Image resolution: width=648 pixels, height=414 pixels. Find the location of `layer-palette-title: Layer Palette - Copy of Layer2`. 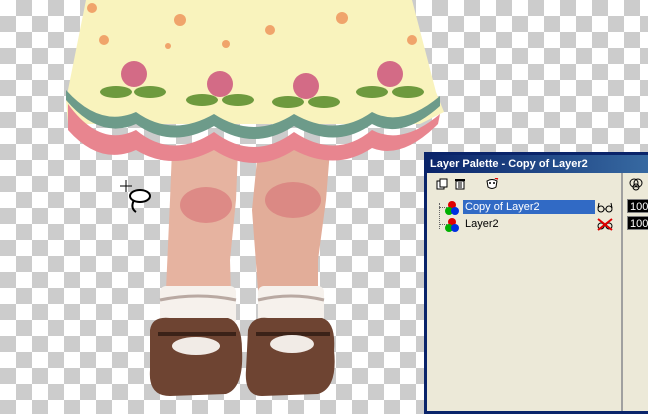

layer-palette-title: Layer Palette - Copy of Layer2 is located at coordinates (537, 164).